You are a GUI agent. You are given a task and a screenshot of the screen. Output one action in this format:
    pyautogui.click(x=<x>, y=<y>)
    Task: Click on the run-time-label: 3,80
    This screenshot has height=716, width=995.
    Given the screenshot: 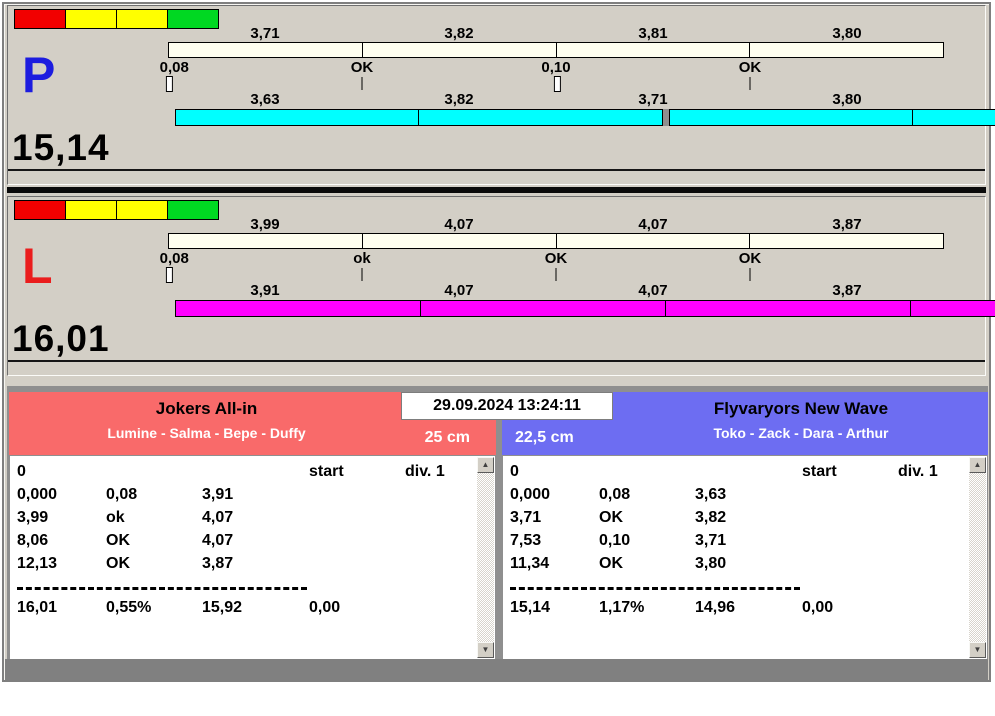 What is the action you would take?
    pyautogui.click(x=847, y=99)
    